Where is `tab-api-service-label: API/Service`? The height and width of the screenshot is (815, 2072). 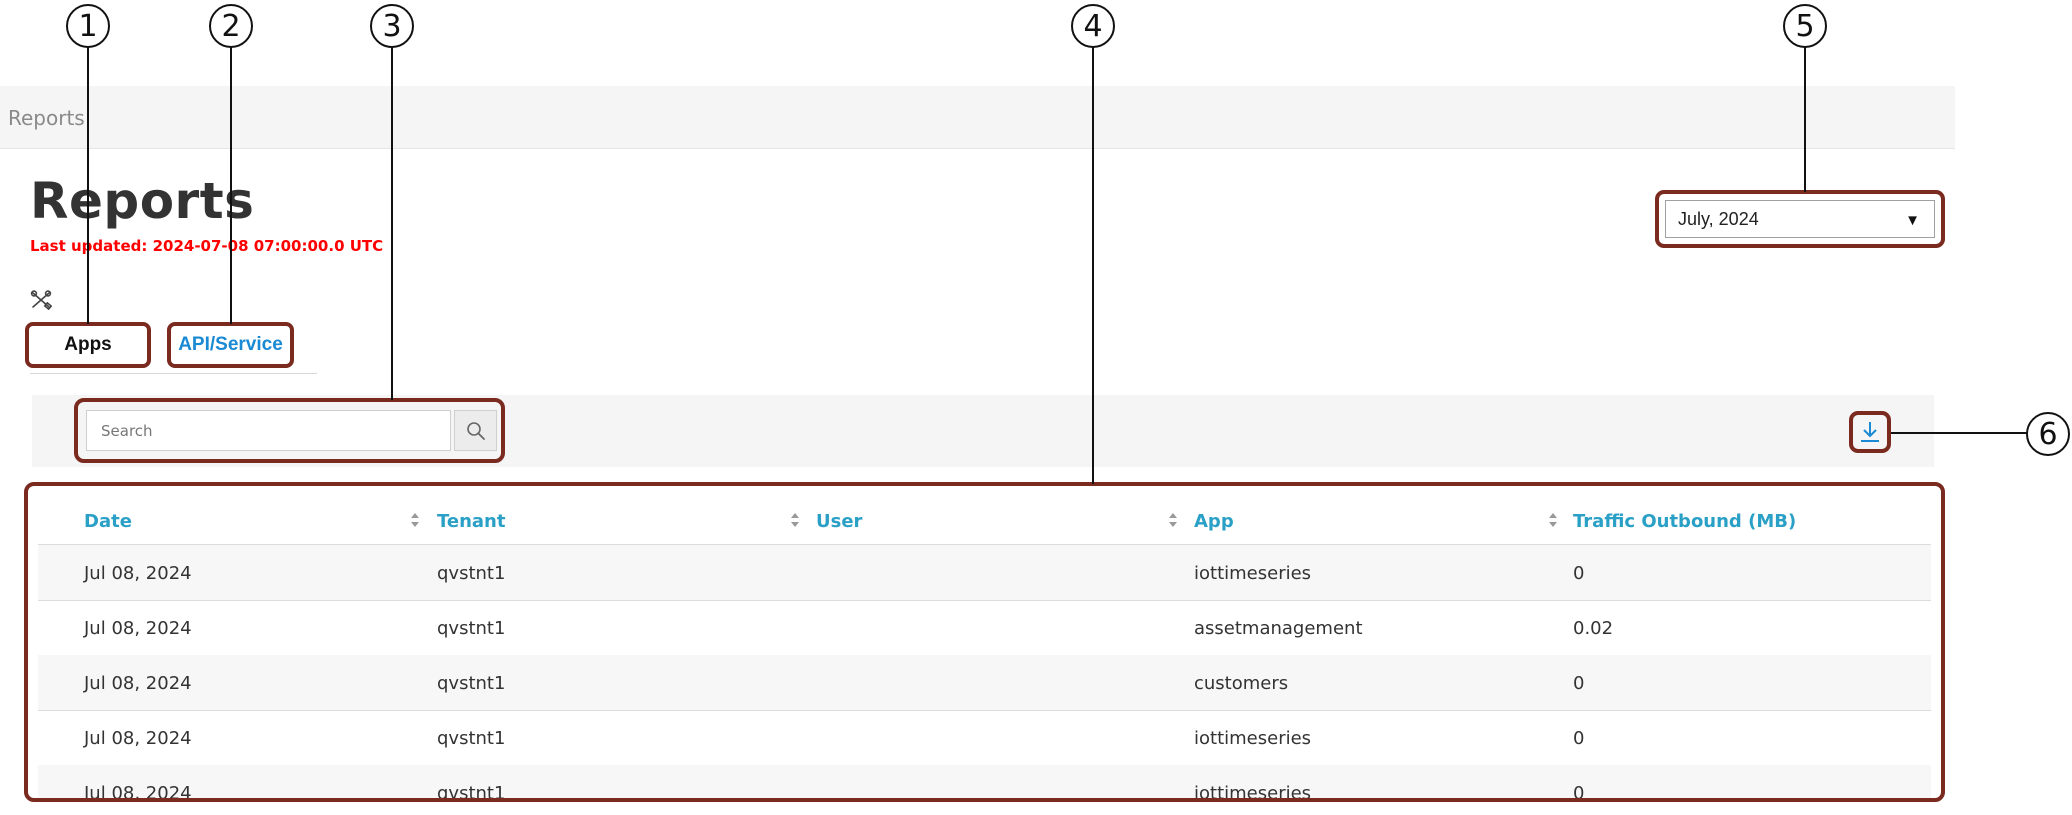
tab-api-service-label: API/Service is located at coordinates (230, 344).